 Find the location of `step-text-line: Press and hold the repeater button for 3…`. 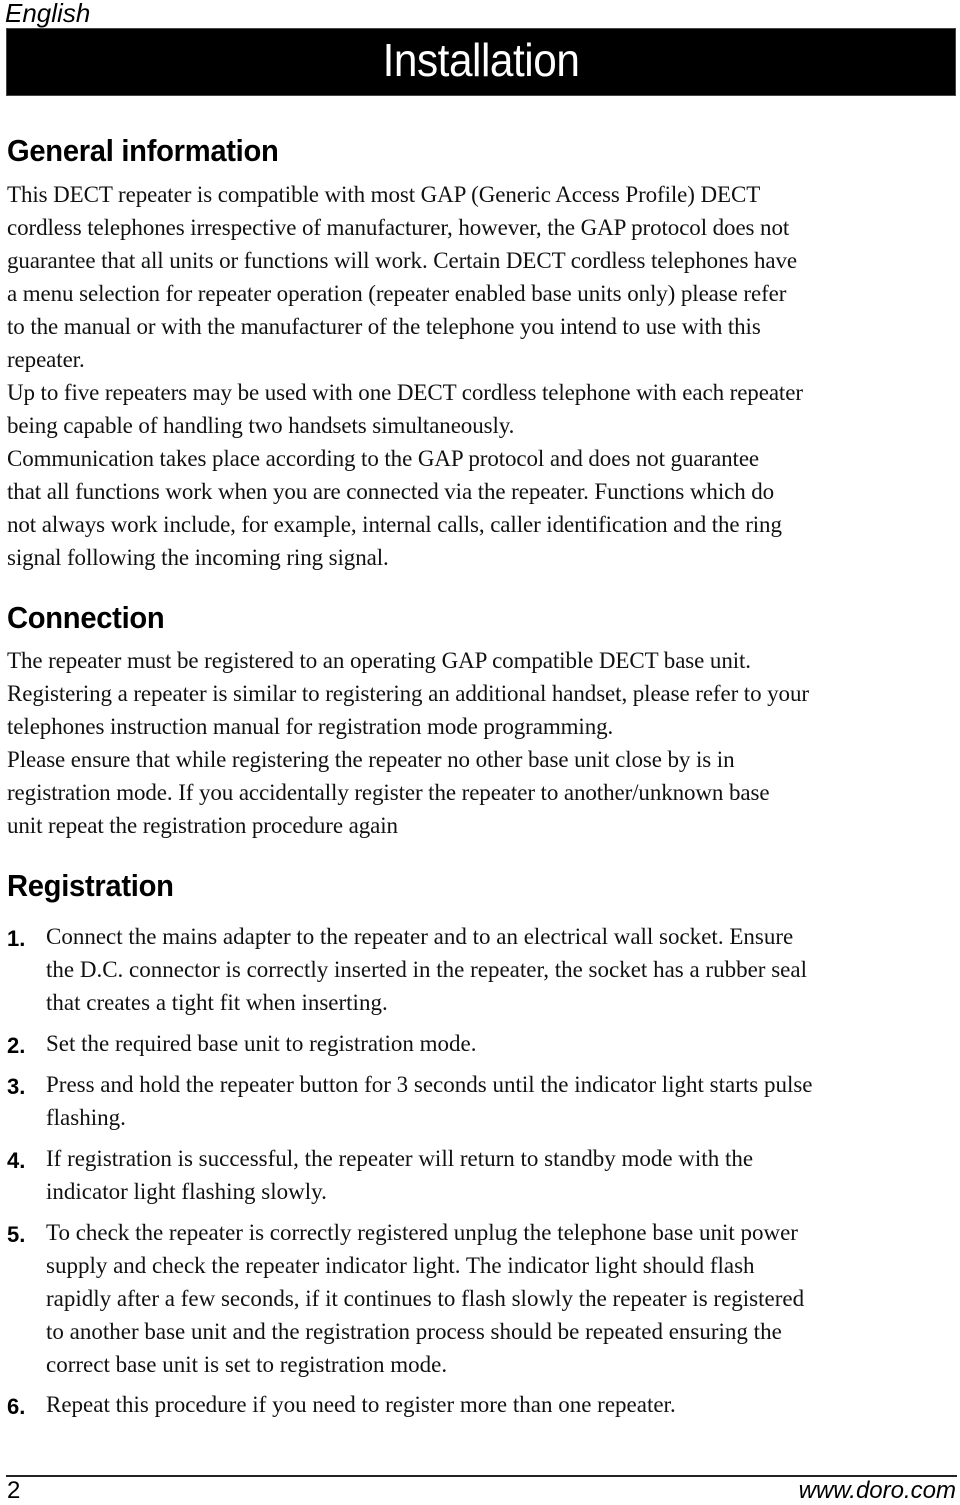

step-text-line: Press and hold the repeater button for 3… is located at coordinates (429, 1084).